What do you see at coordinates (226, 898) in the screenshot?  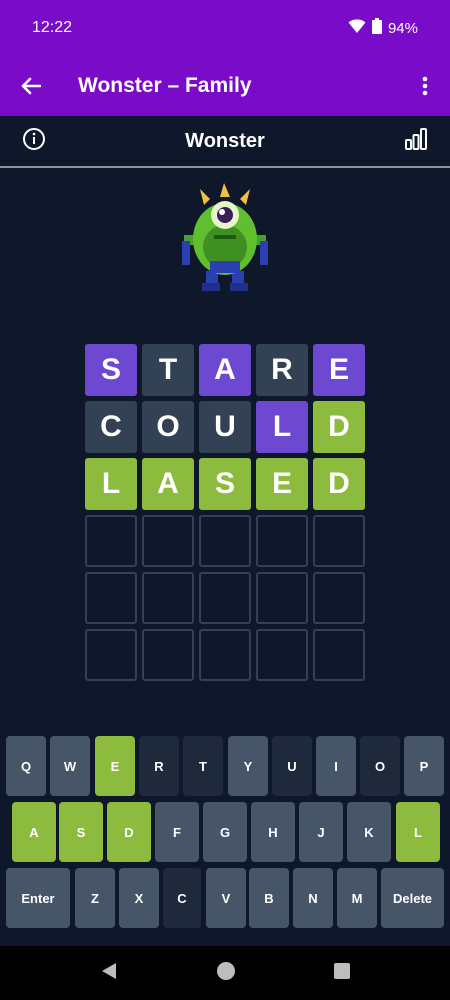 I see `key-v: V` at bounding box center [226, 898].